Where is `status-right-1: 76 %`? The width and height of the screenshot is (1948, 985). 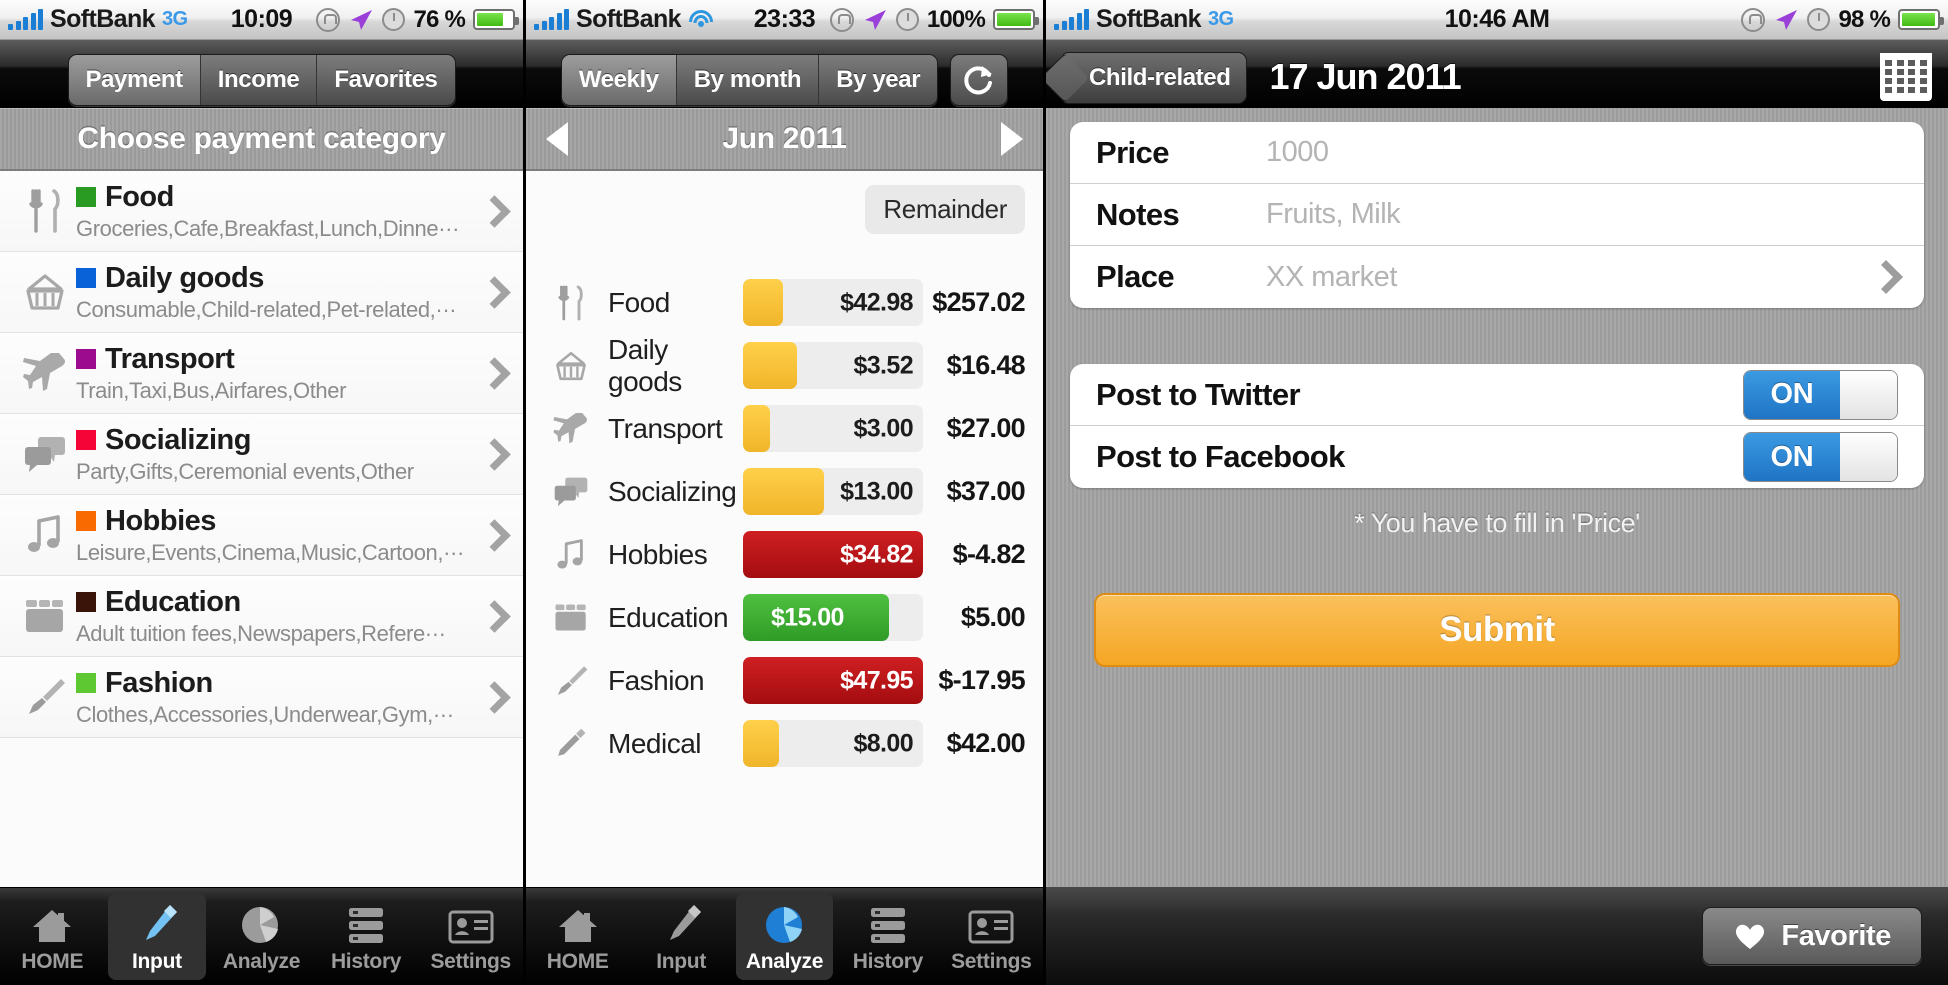 status-right-1: 76 % is located at coordinates (417, 20).